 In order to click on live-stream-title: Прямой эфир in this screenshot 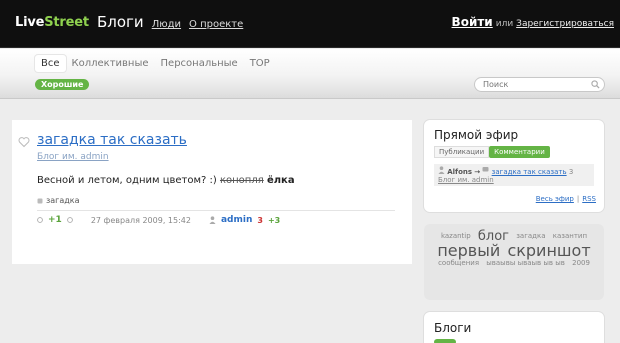, I will do `click(476, 135)`.